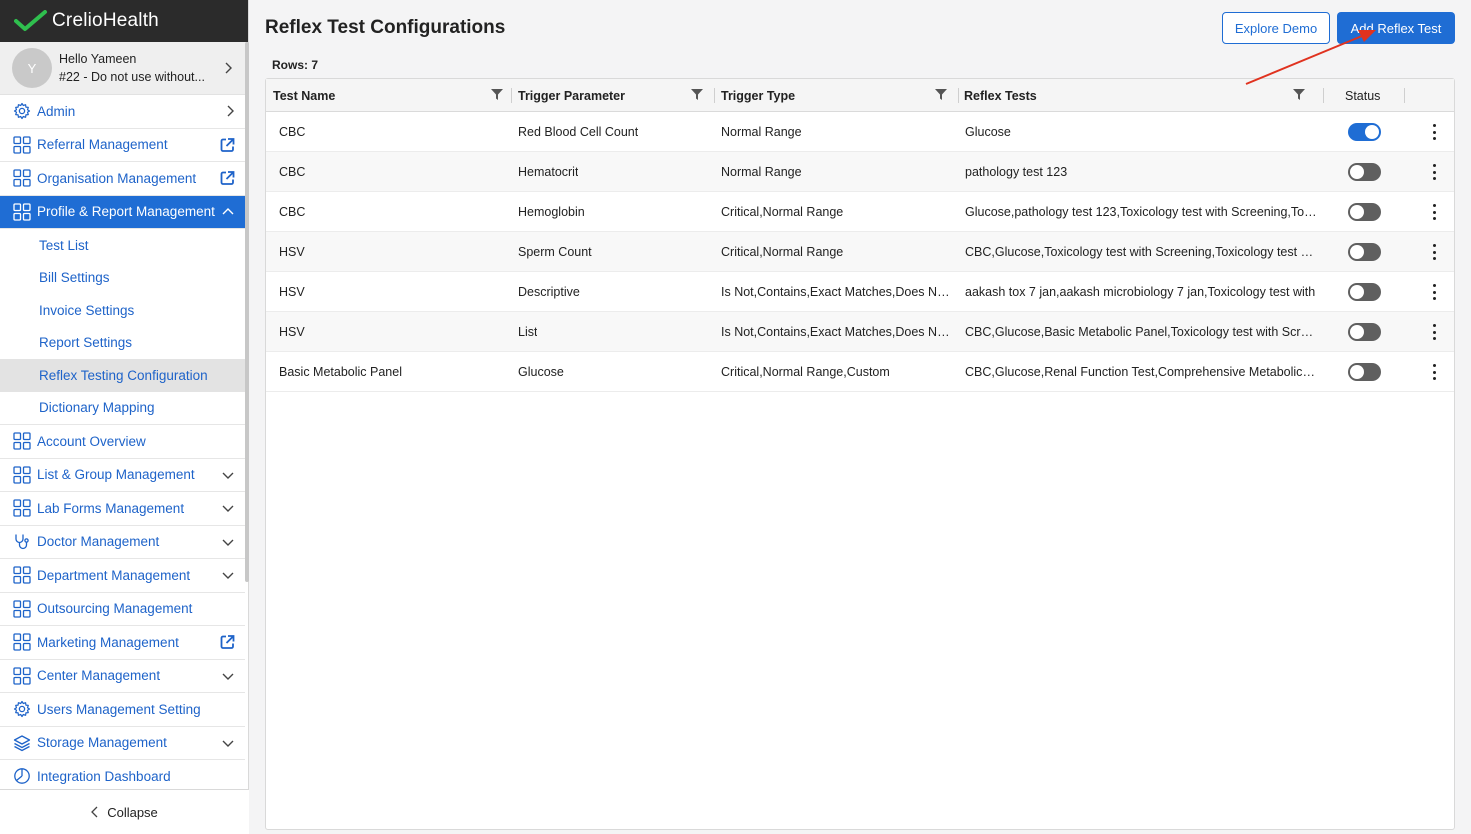  I want to click on sidebar-item-list-group-management: List & Group Management, so click(122, 475).